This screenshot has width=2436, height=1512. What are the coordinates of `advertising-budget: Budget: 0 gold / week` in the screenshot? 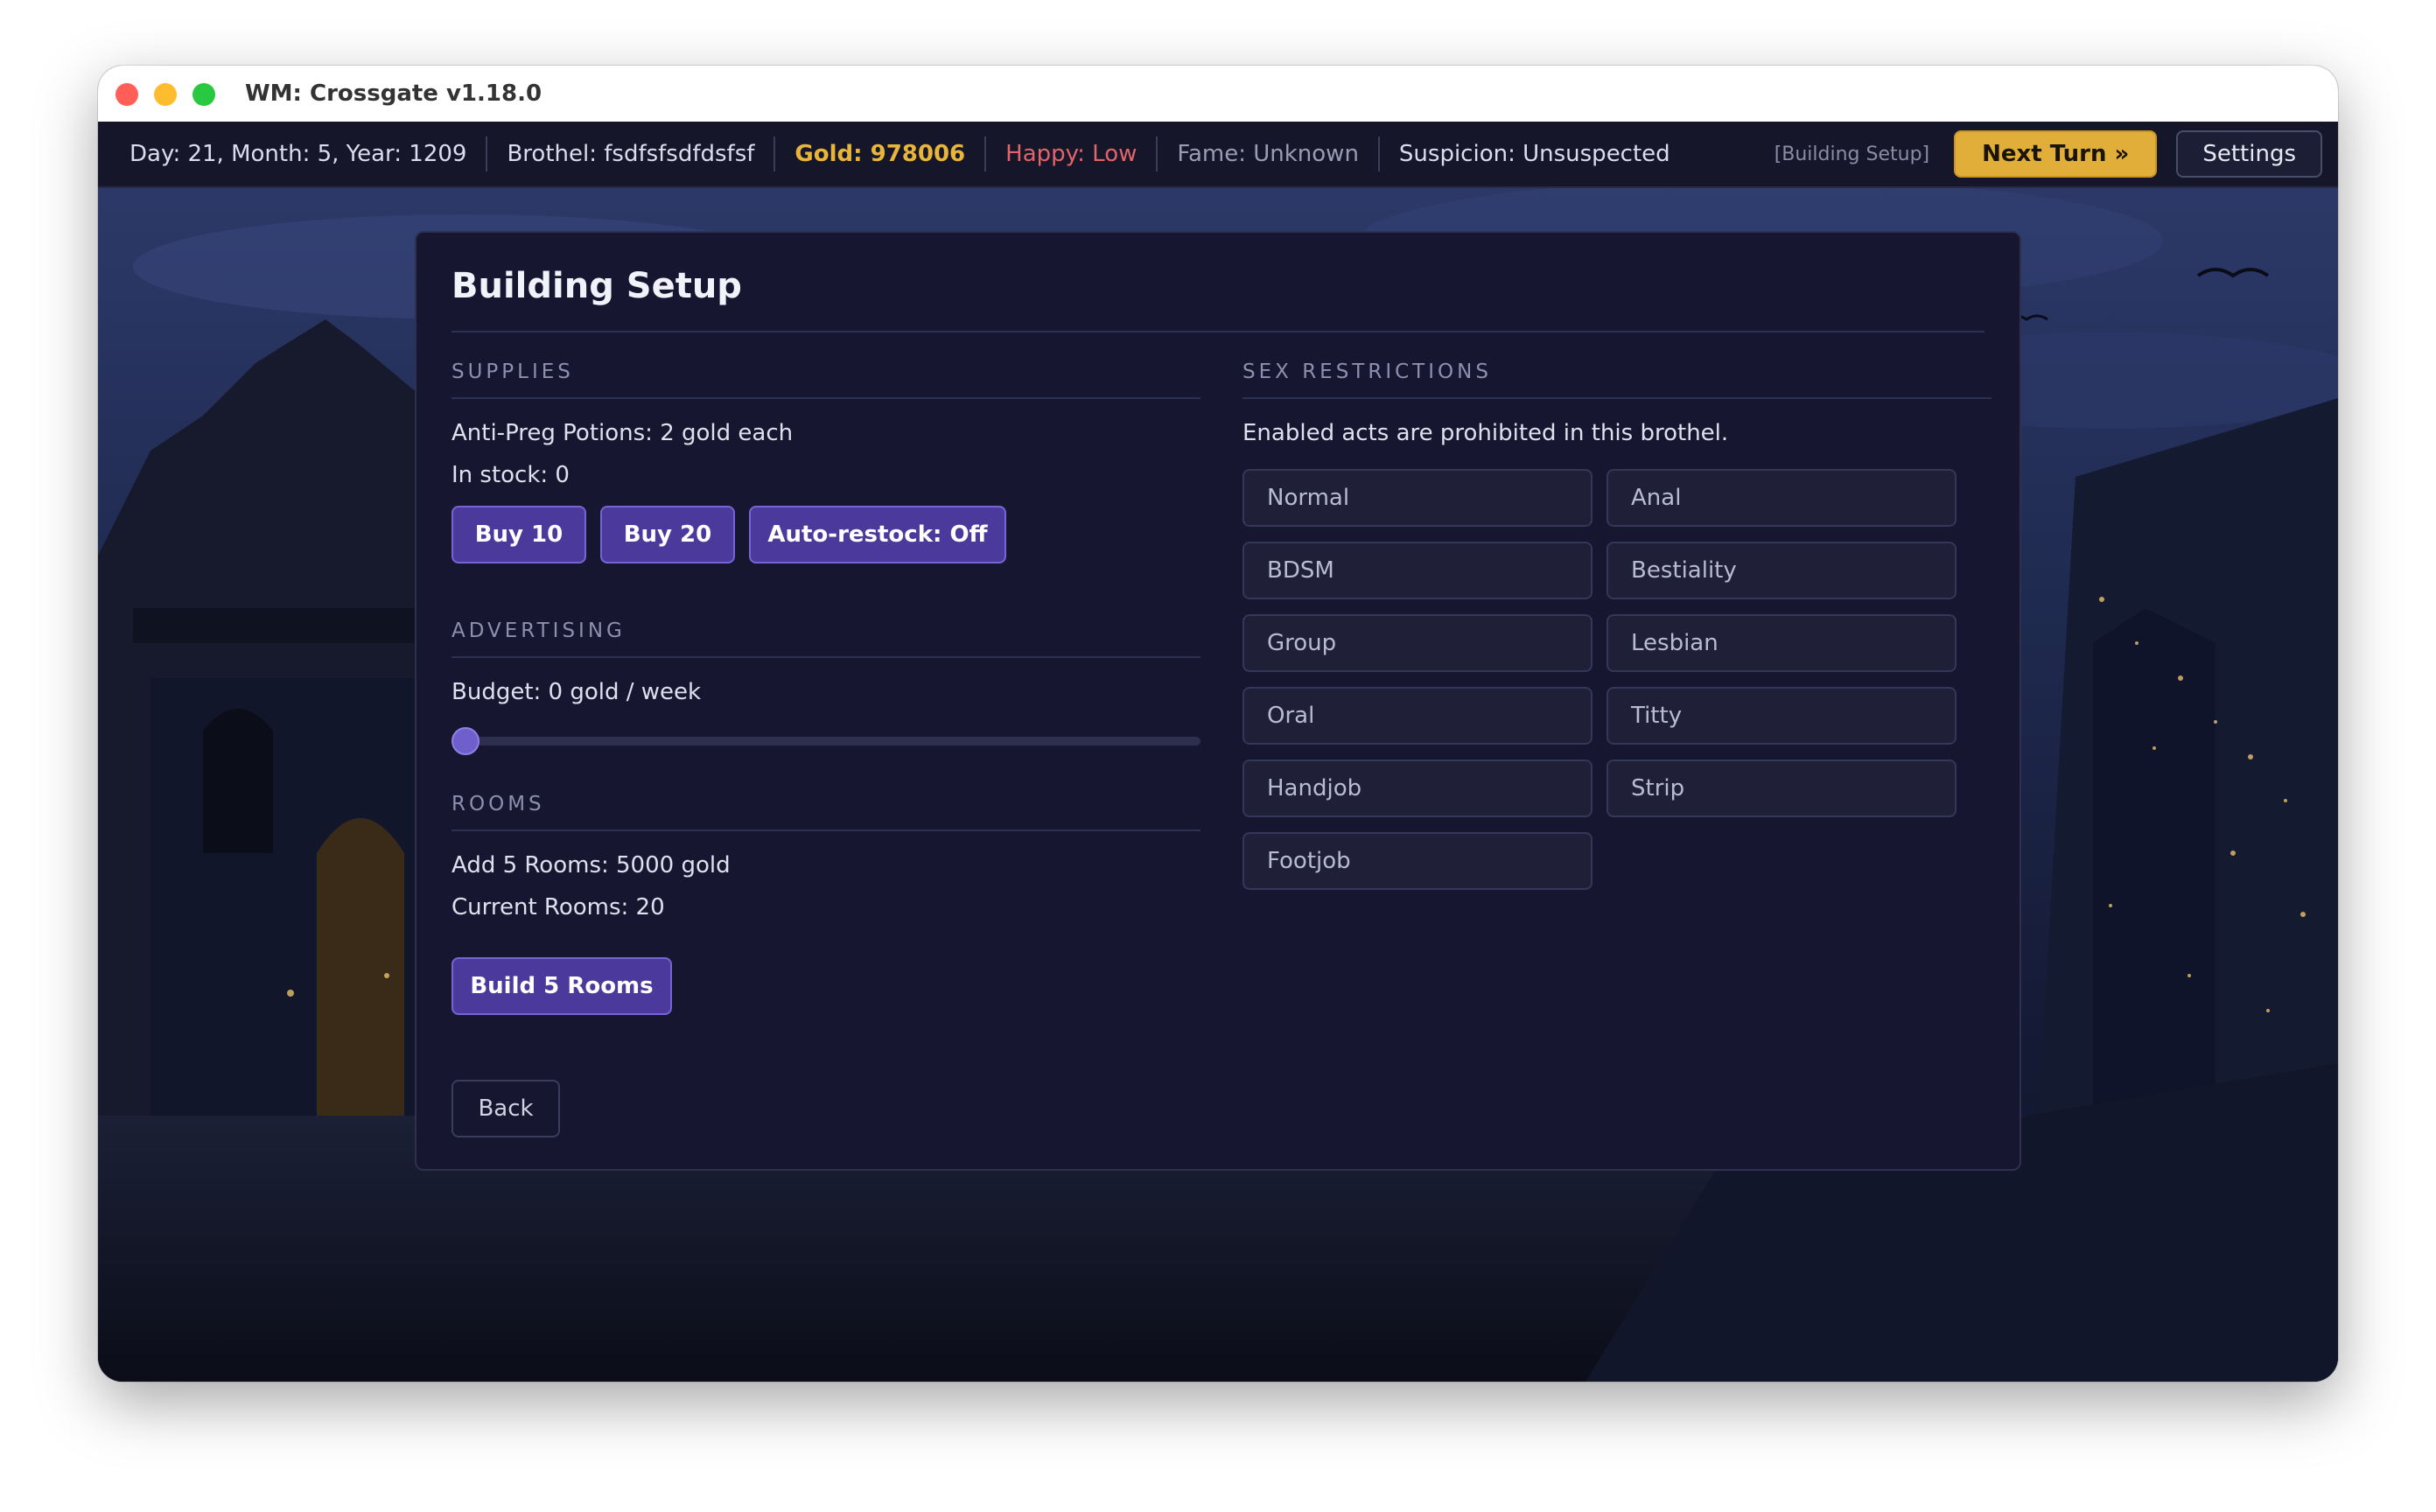 It's located at (577, 692).